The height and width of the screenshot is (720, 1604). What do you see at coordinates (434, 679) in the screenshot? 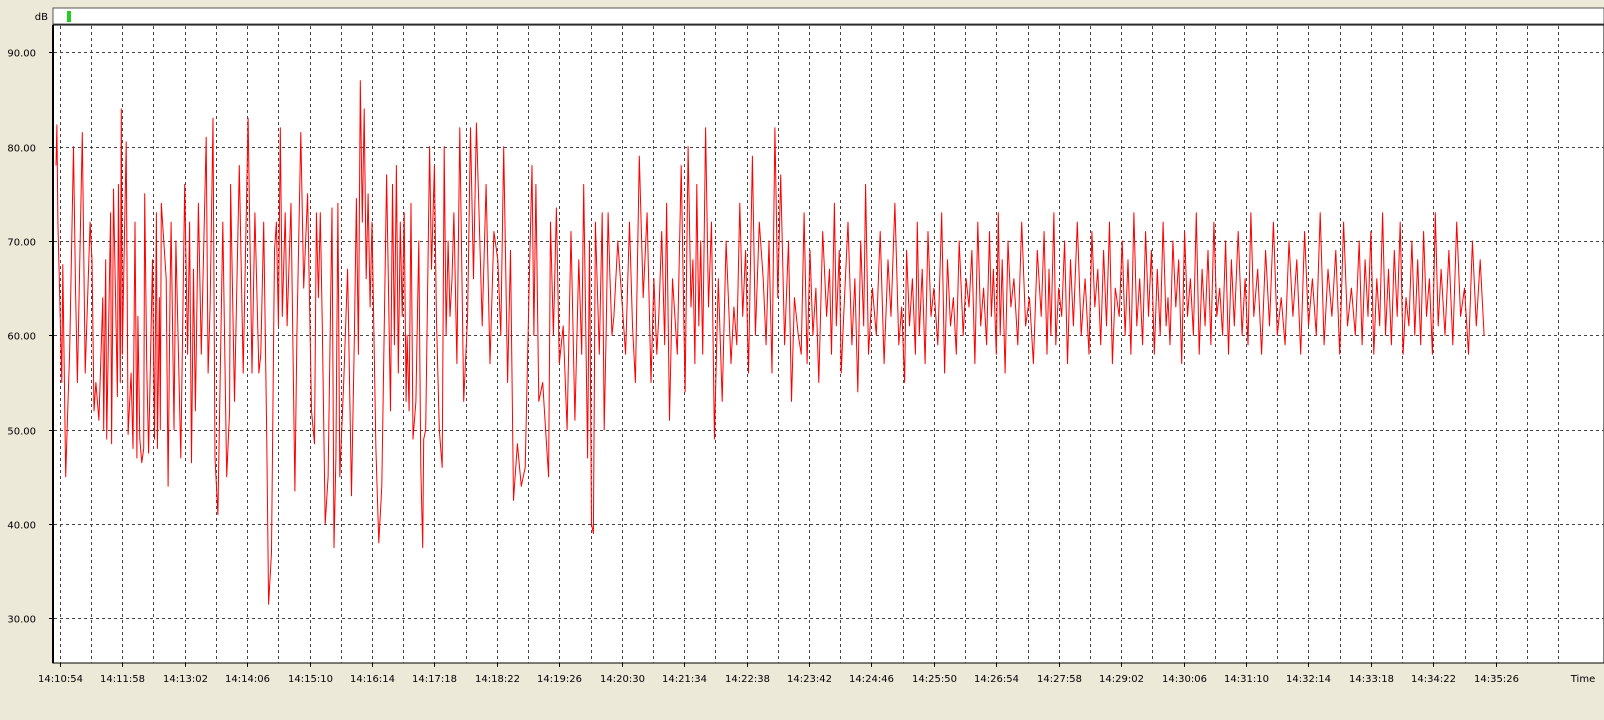
I see `x-tick-label: 14:17:18` at bounding box center [434, 679].